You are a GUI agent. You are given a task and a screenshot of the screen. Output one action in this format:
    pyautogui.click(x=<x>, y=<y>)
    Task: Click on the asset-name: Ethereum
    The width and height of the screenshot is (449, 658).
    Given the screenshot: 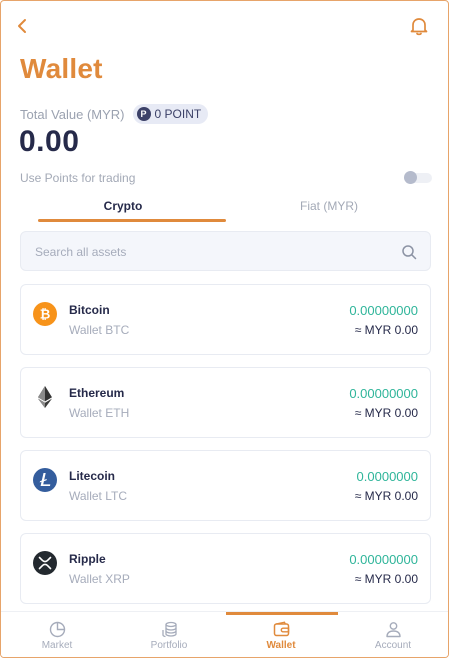 What is the action you would take?
    pyautogui.click(x=97, y=393)
    